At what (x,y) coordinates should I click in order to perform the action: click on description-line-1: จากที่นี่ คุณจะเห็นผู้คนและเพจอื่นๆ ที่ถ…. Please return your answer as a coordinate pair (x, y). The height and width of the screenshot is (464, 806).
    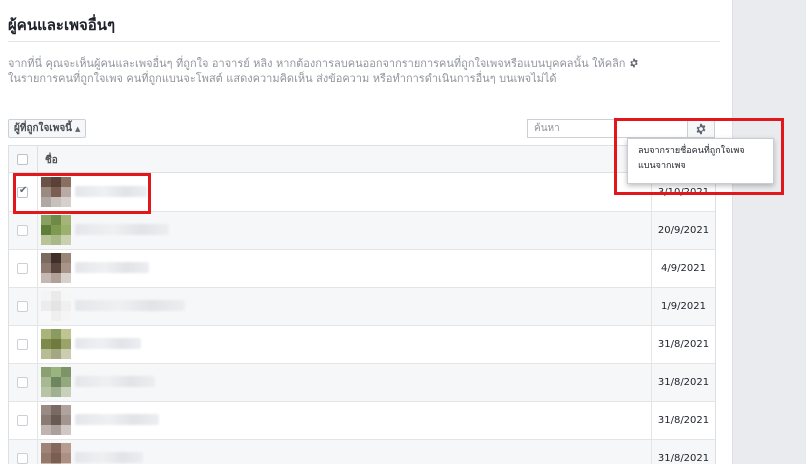
    Looking at the image, I should click on (364, 63).